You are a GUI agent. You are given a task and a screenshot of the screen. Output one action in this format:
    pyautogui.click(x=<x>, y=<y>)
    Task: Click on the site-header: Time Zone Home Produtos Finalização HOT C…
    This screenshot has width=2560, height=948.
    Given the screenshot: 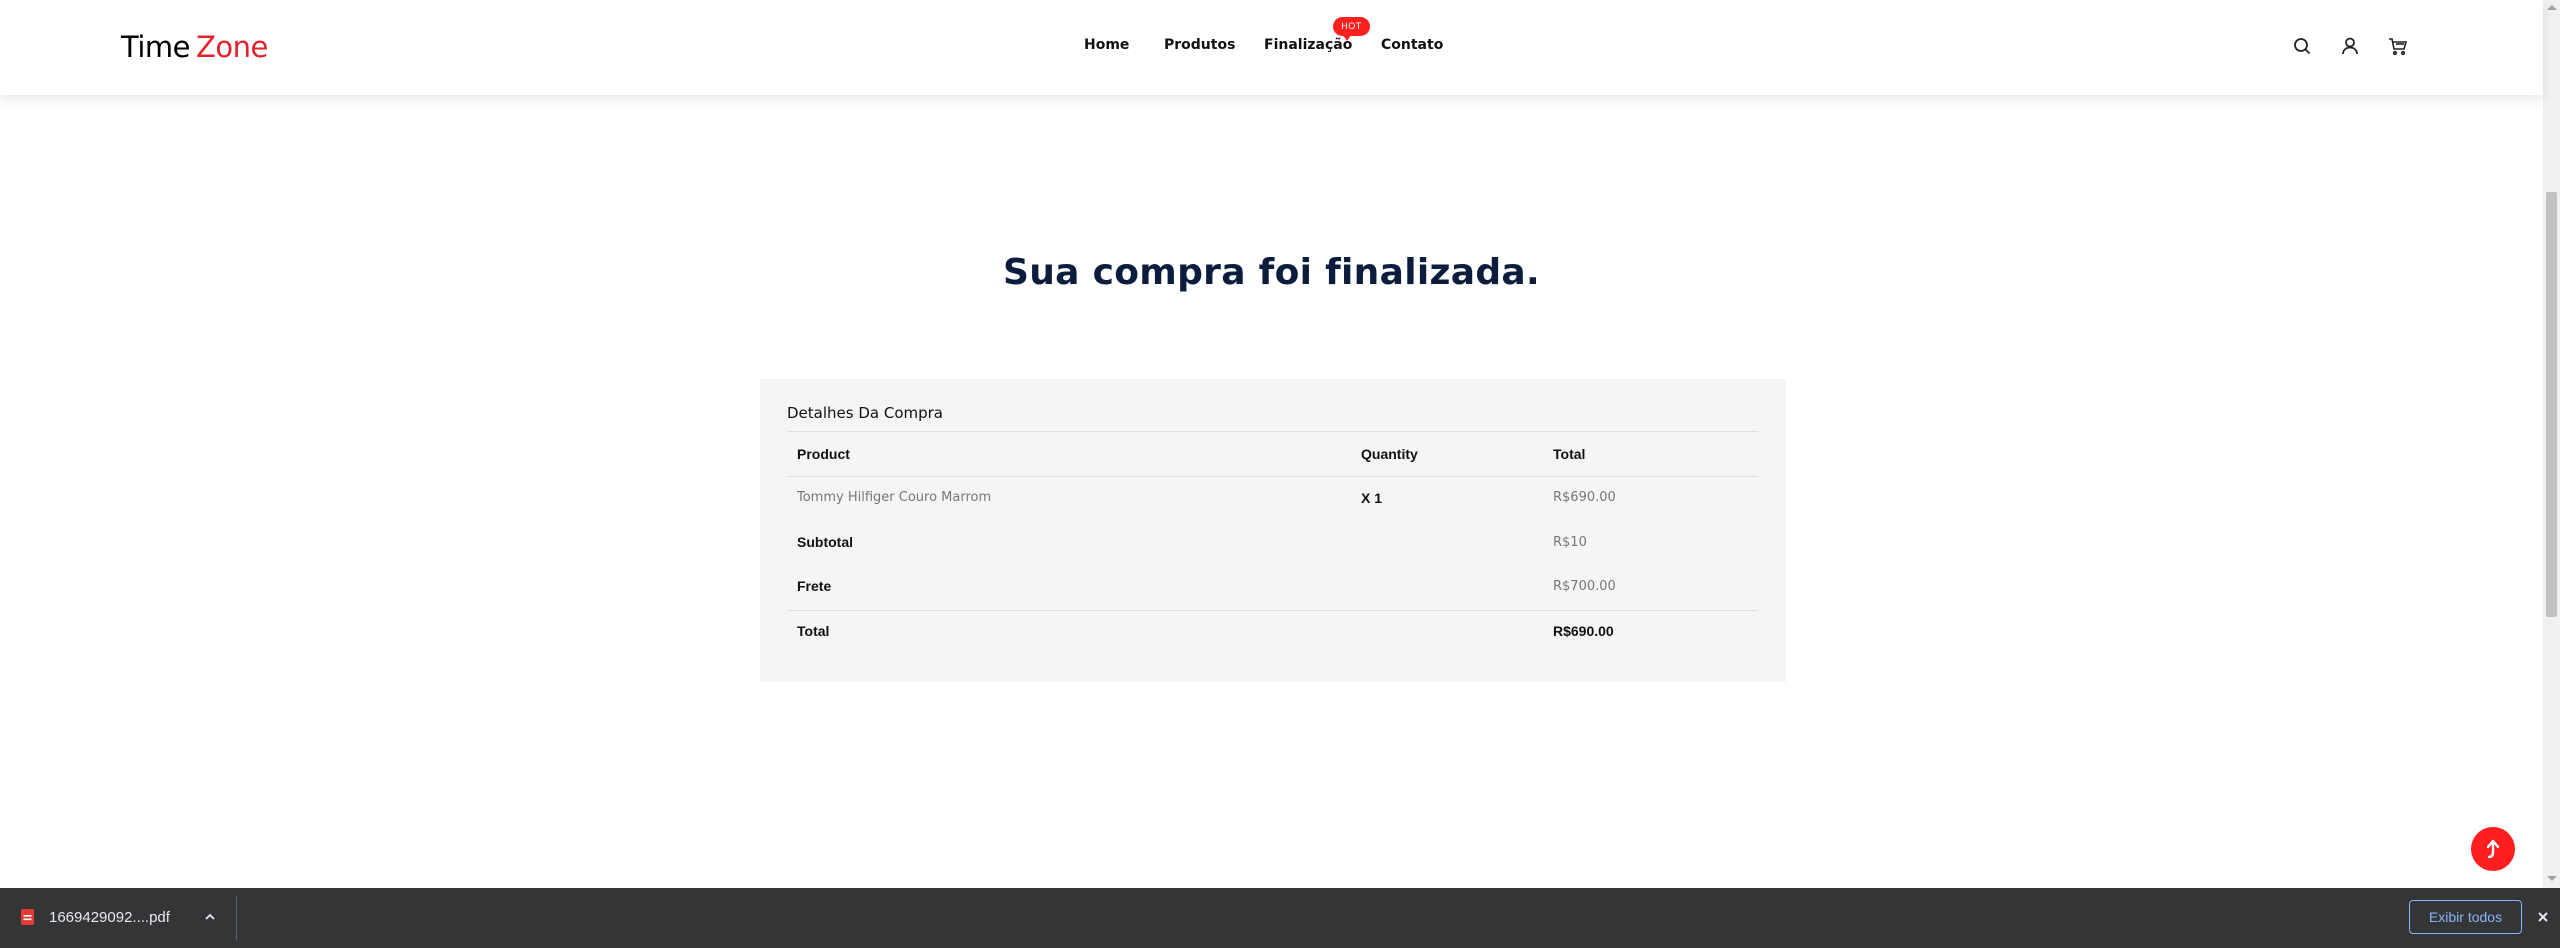 What is the action you would take?
    pyautogui.click(x=1271, y=47)
    